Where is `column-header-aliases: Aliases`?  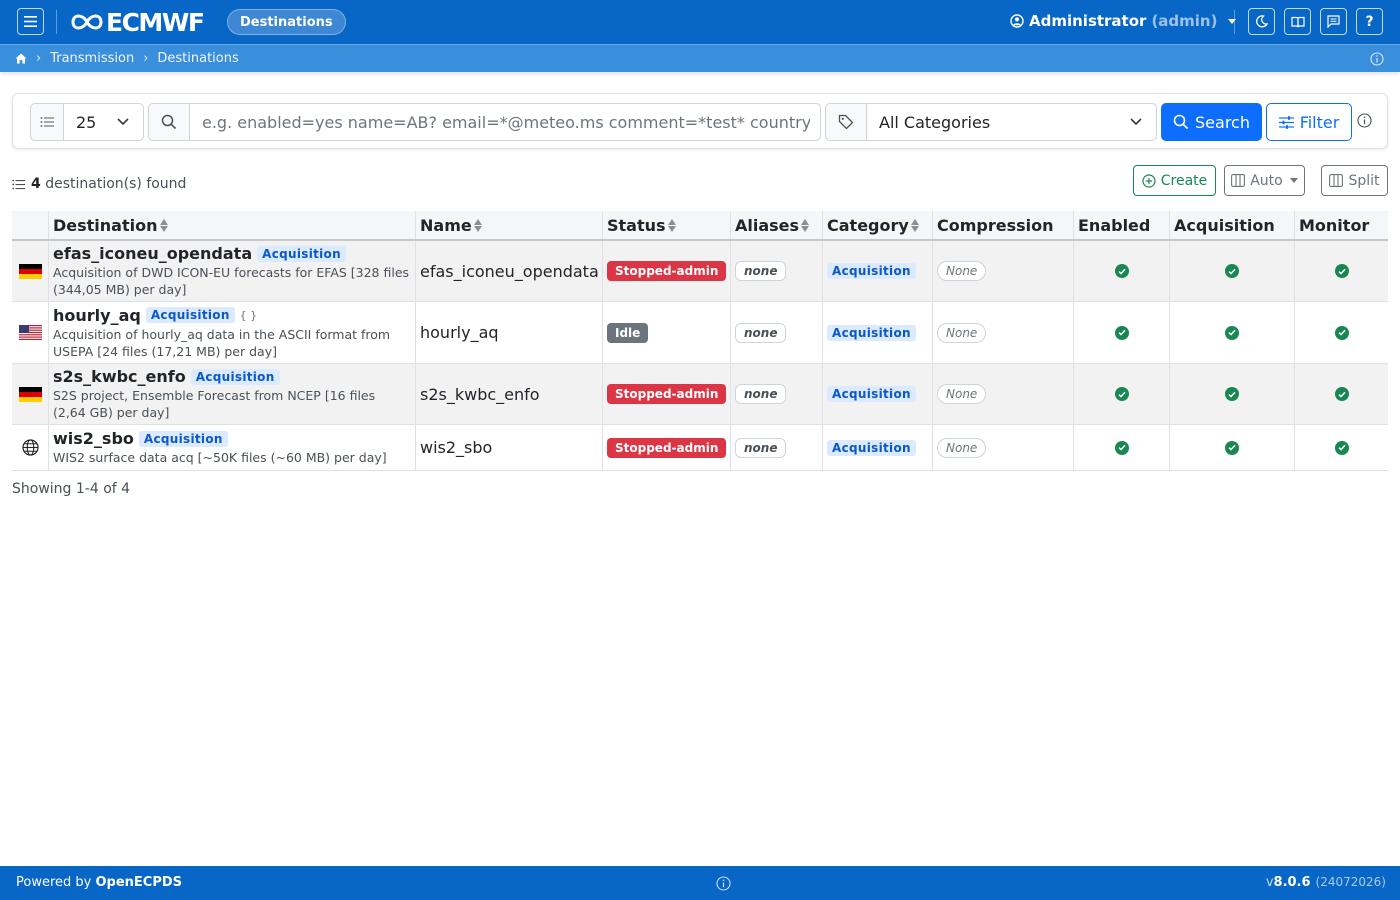
column-header-aliases: Aliases is located at coordinates (776, 225).